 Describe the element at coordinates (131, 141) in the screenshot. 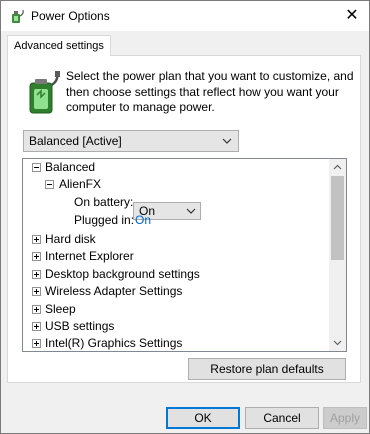

I see `power-plan-dropdown: Balanced [Active]` at that location.